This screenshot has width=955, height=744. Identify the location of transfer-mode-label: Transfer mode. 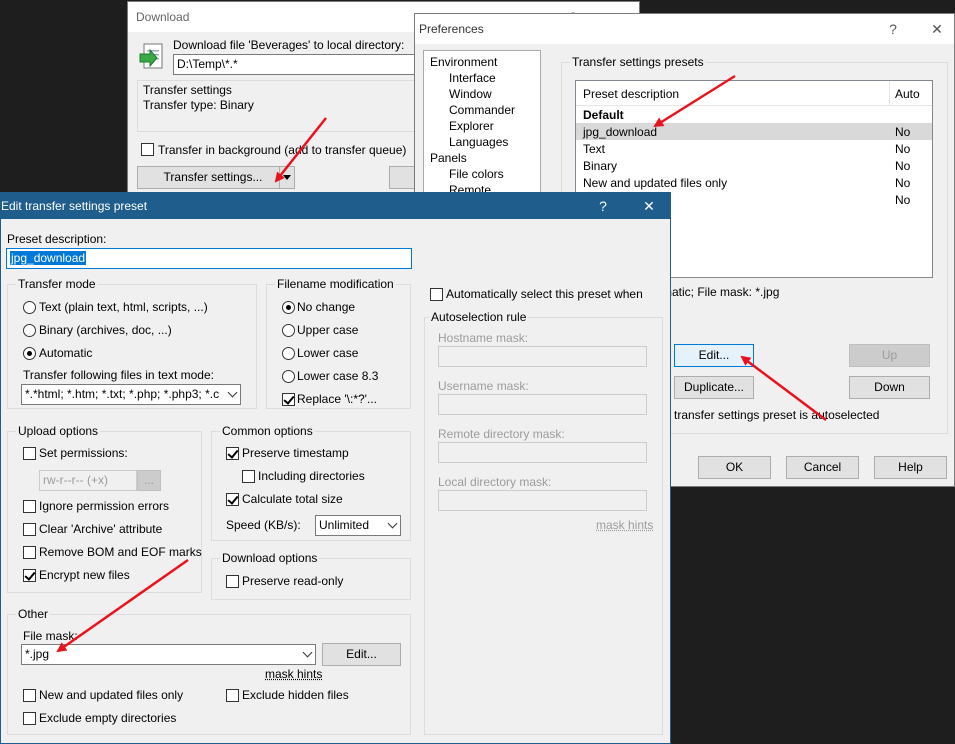
(57, 284).